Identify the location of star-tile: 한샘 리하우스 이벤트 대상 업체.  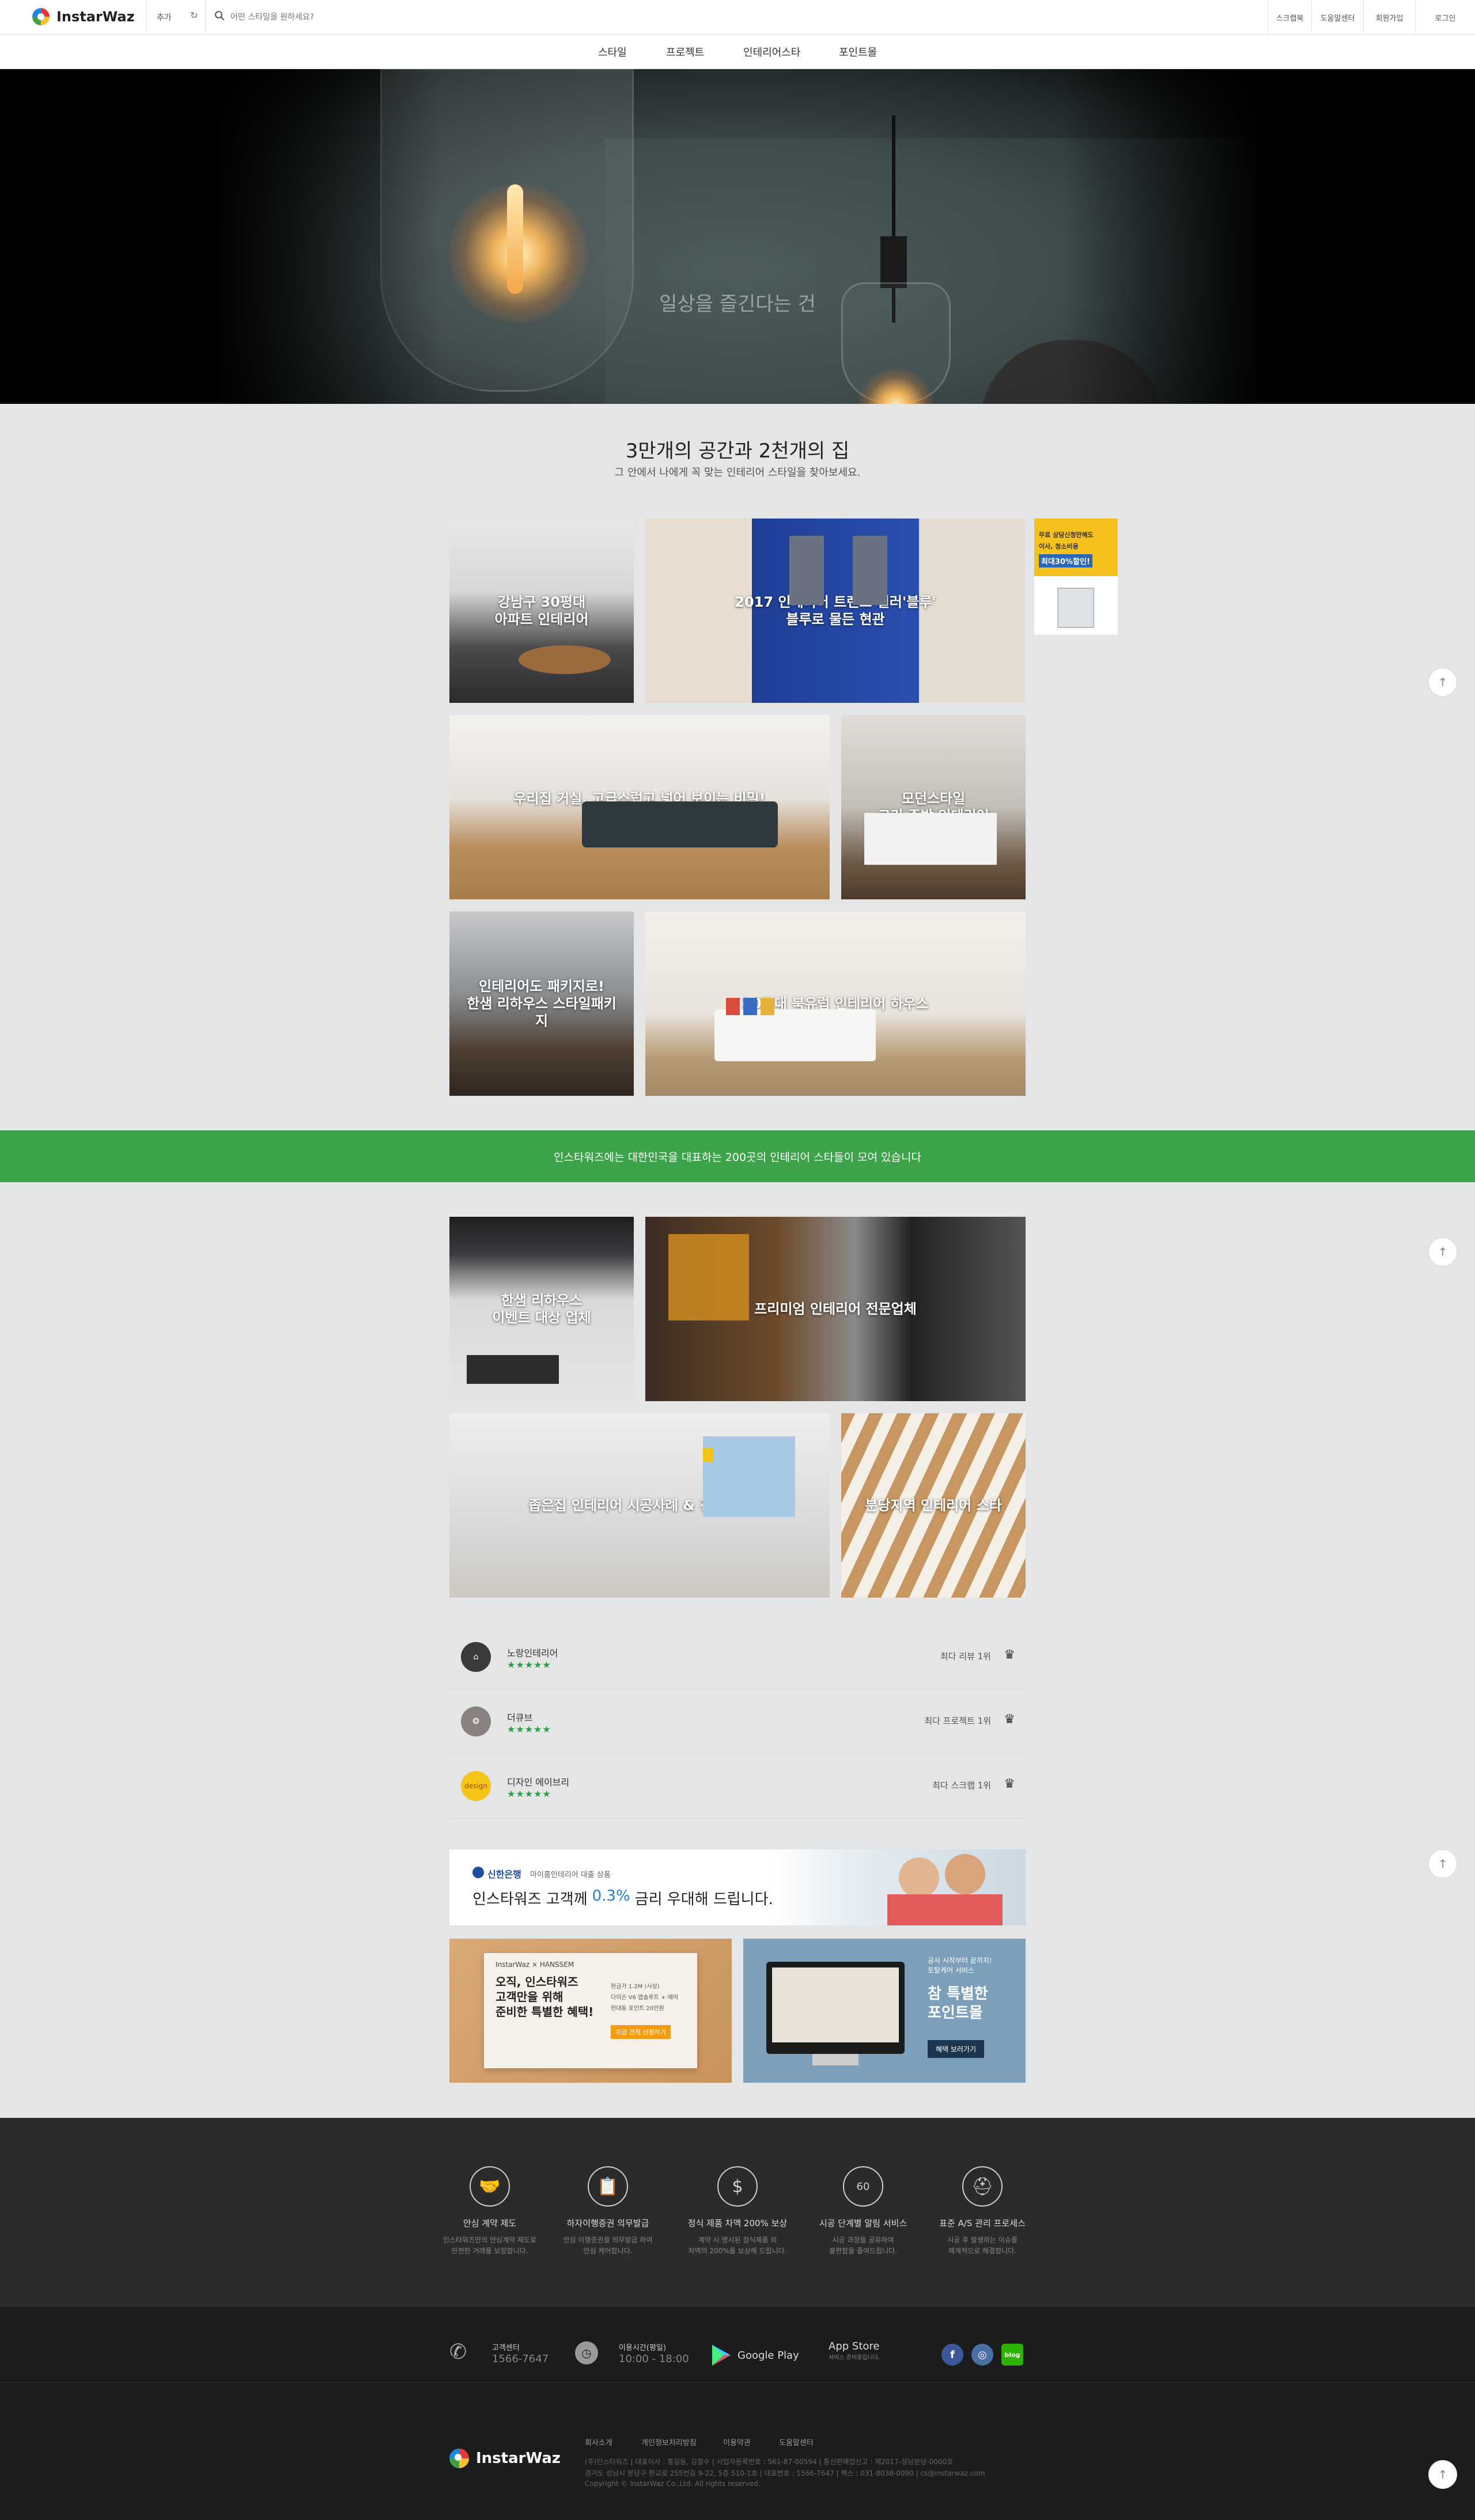
(541, 1309).